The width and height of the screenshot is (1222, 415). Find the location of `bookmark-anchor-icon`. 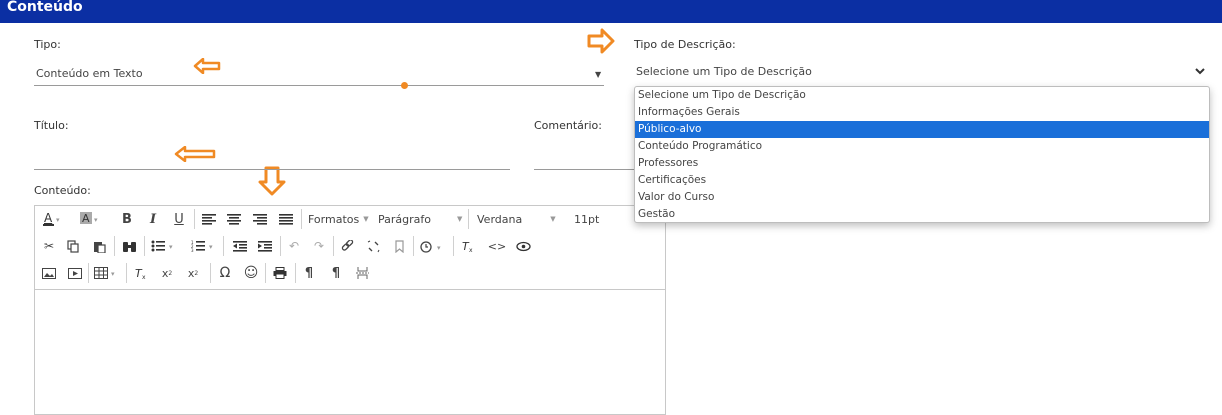

bookmark-anchor-icon is located at coordinates (399, 246).